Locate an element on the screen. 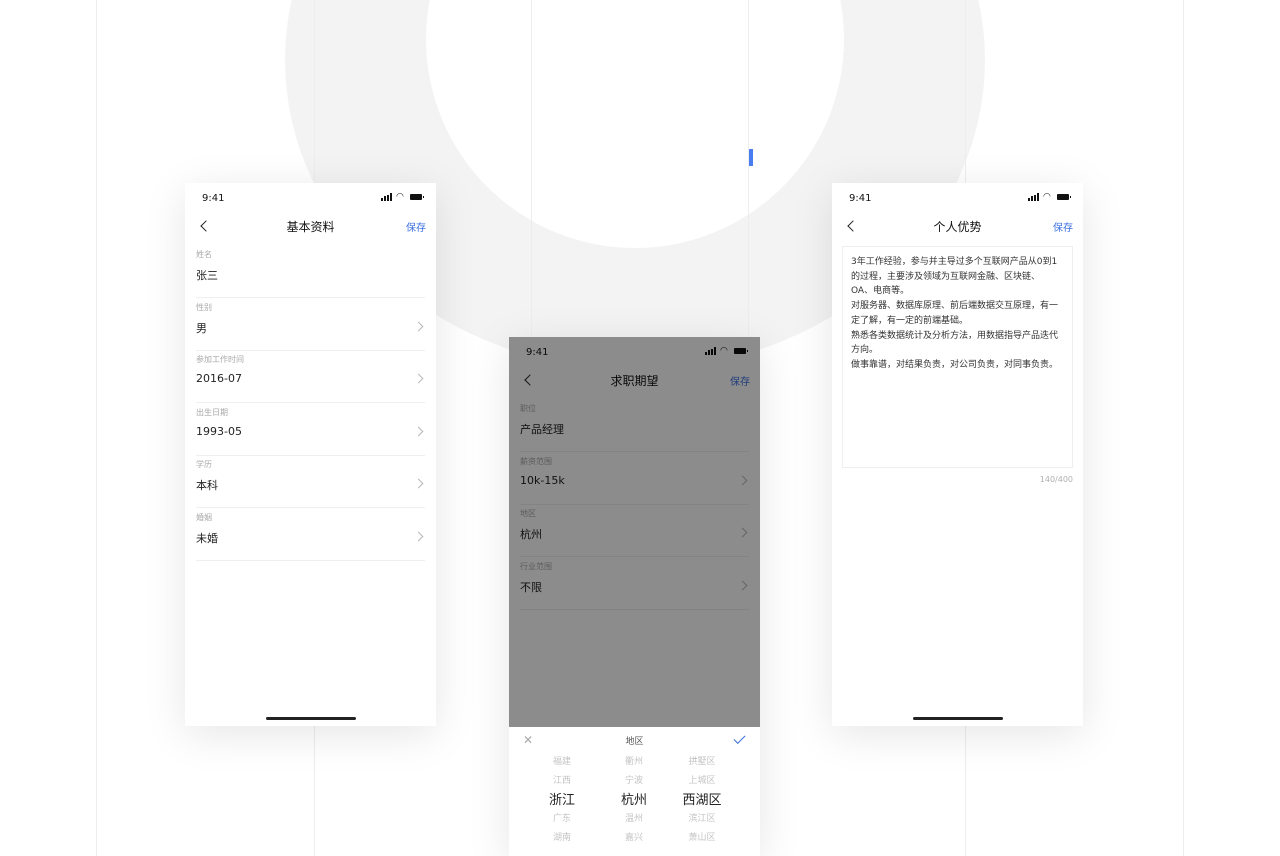 The height and width of the screenshot is (856, 1280). picker-option-selected: 杭州 is located at coordinates (634, 800).